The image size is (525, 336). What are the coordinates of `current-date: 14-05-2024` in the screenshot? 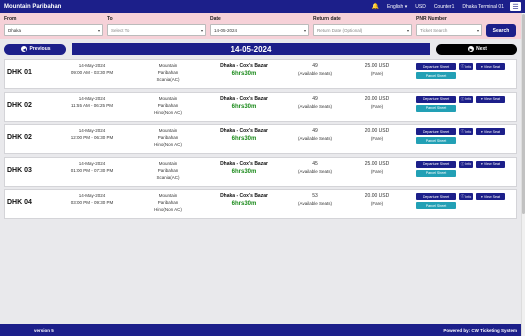 It's located at (251, 49).